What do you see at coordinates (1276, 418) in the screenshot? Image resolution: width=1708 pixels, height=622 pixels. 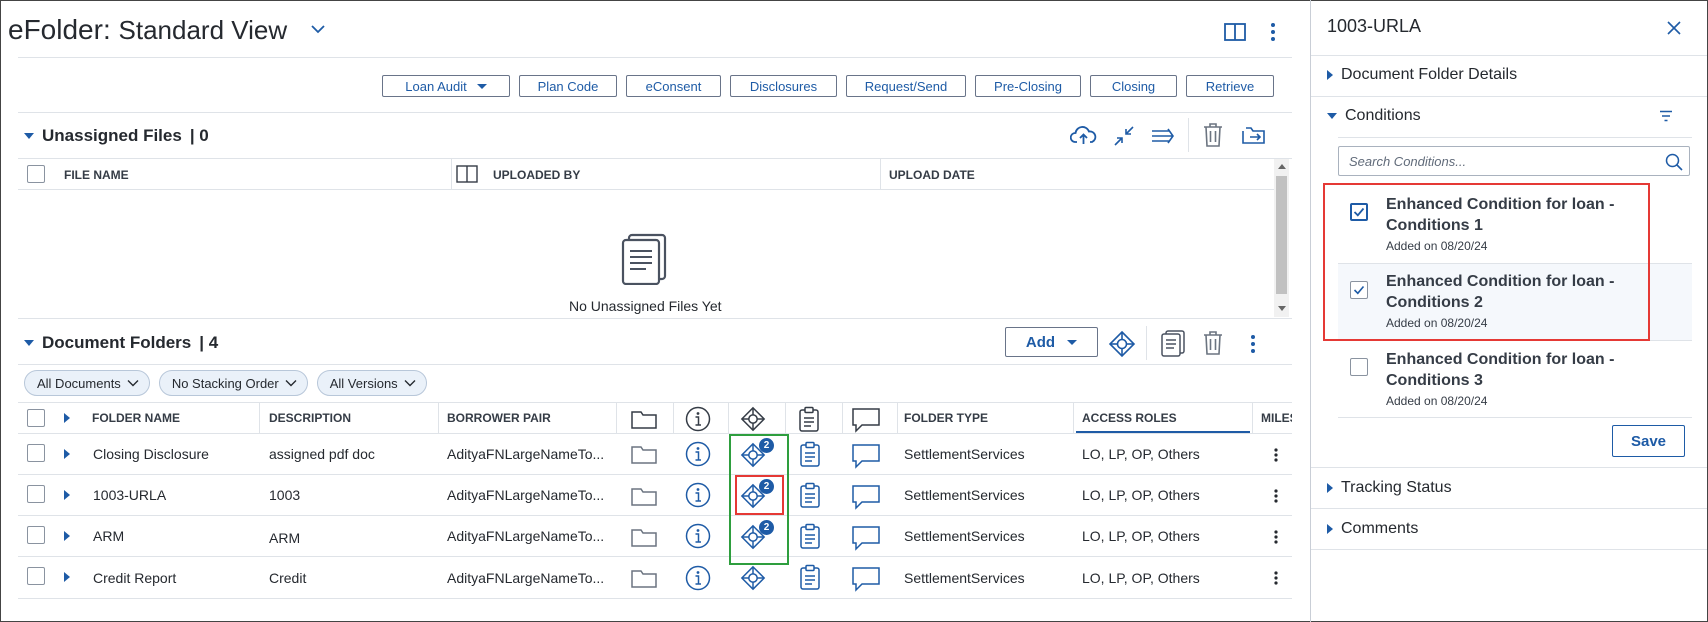 I see `column-milestone: MILES` at bounding box center [1276, 418].